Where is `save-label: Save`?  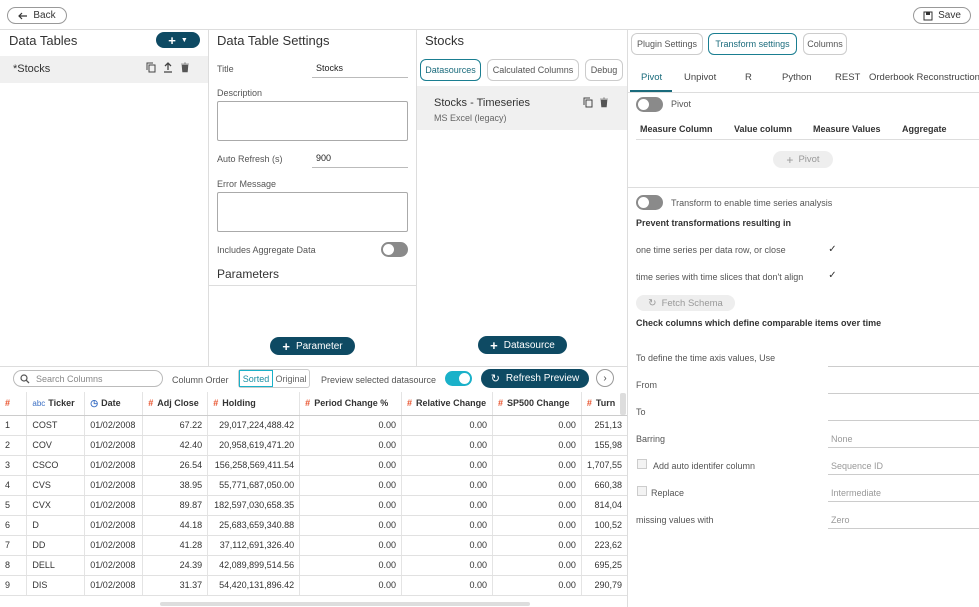
save-label: Save is located at coordinates (949, 15).